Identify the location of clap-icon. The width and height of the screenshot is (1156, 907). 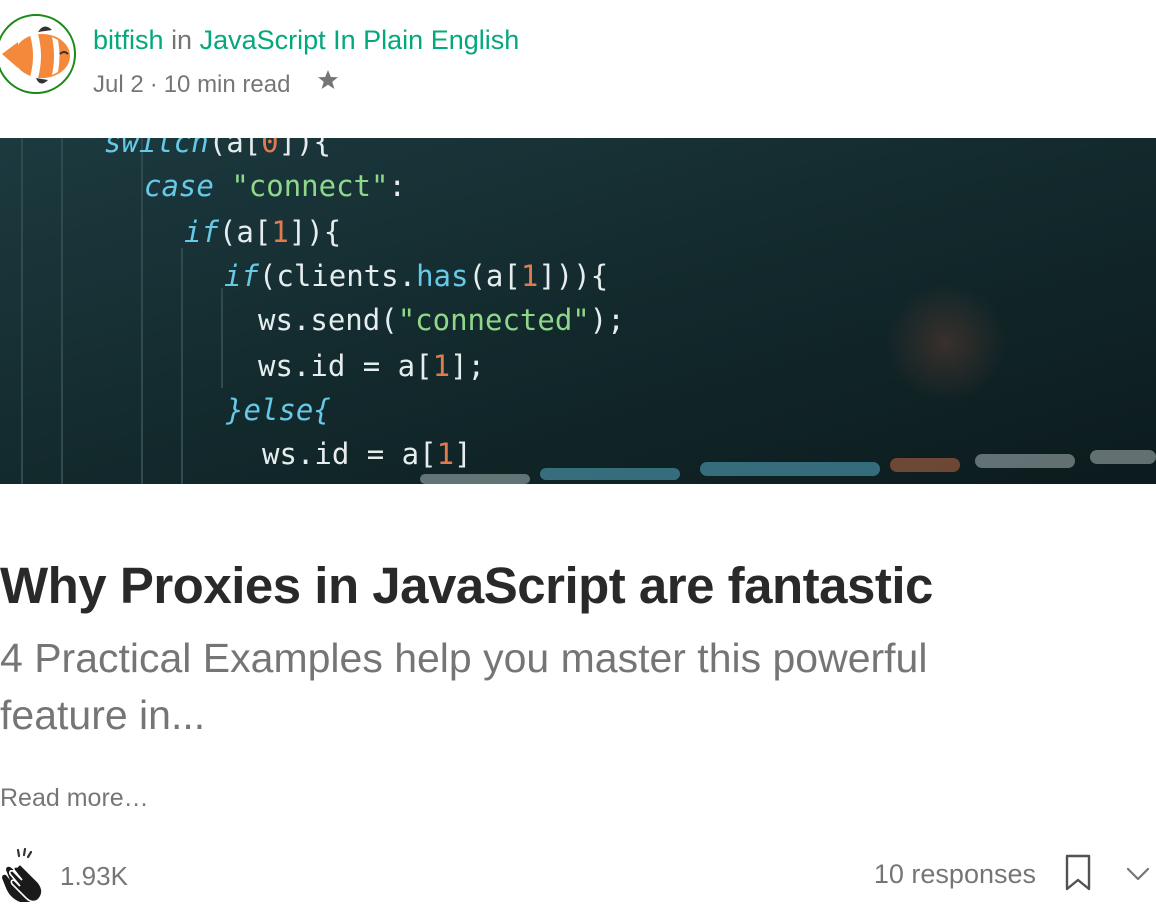
(22, 875).